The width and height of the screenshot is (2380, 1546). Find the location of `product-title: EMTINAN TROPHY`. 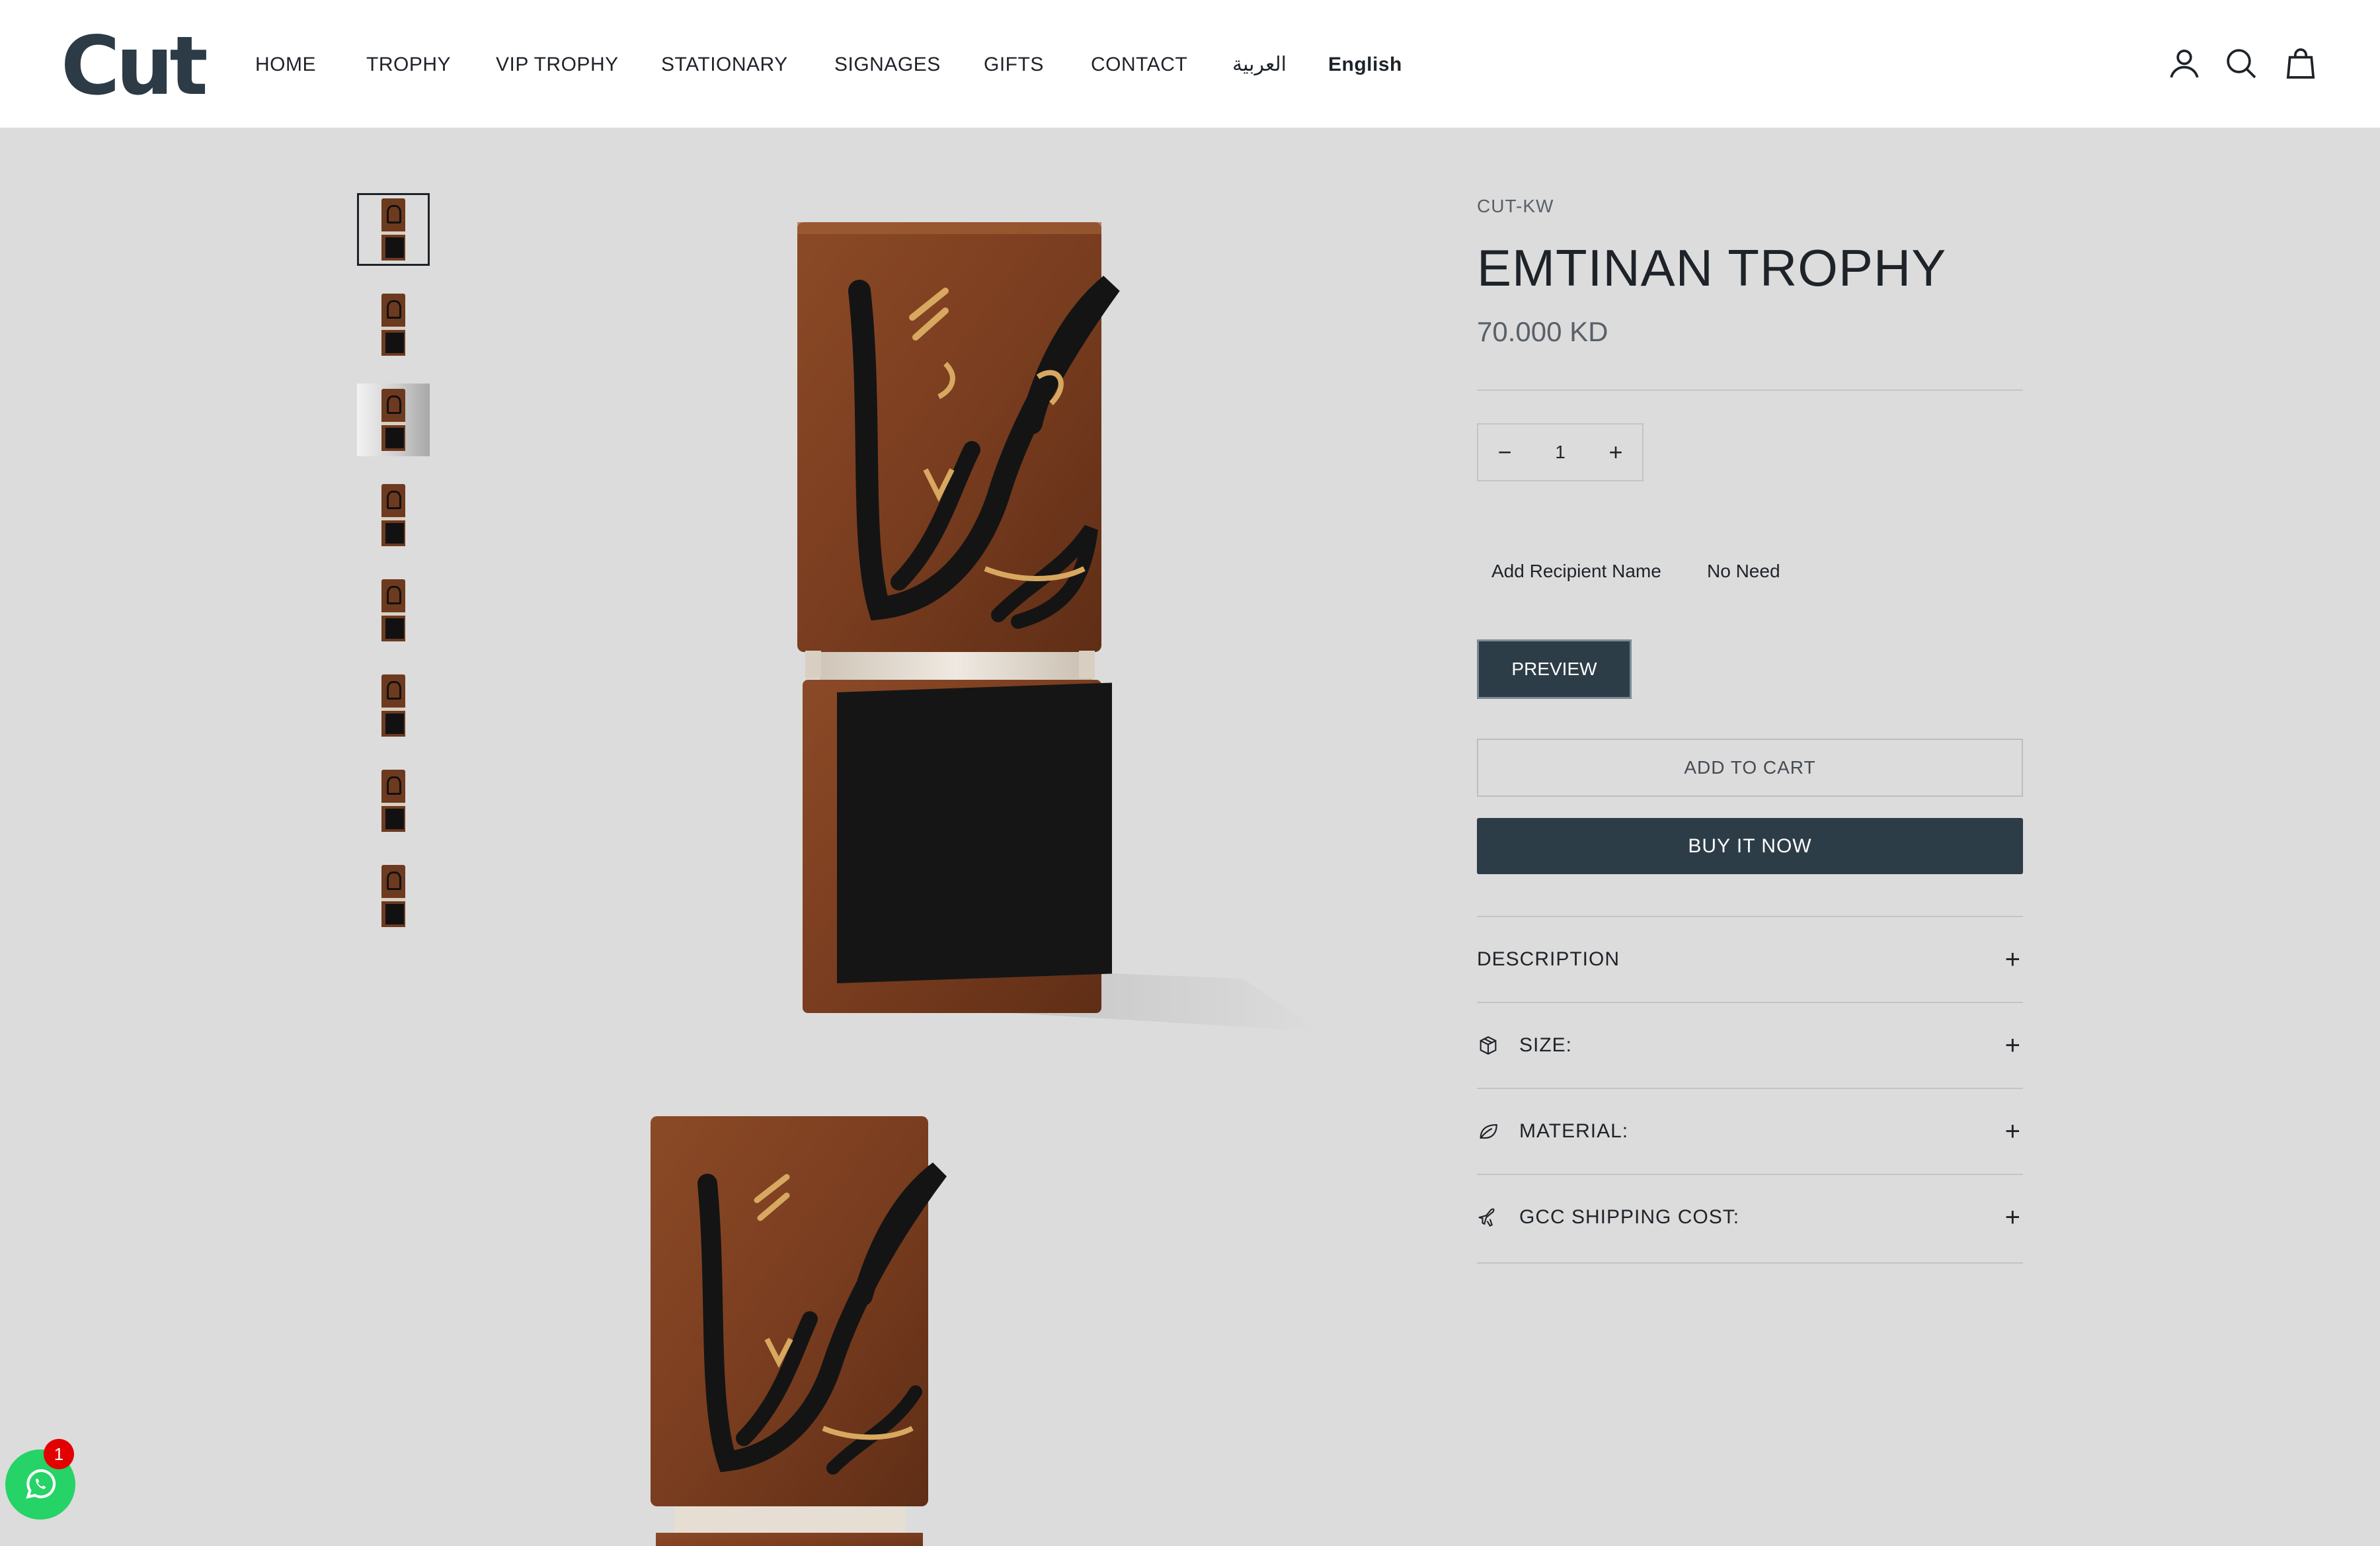

product-title: EMTINAN TROPHY is located at coordinates (1712, 268).